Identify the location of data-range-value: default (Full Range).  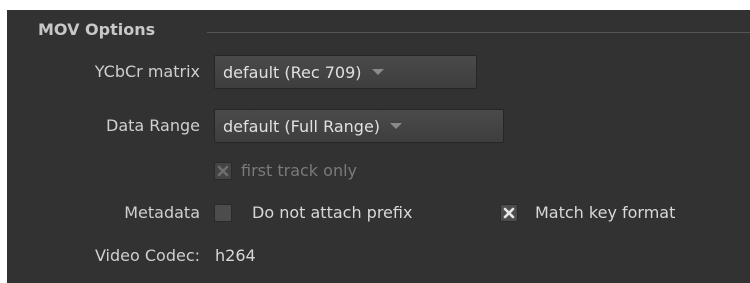
(302, 126).